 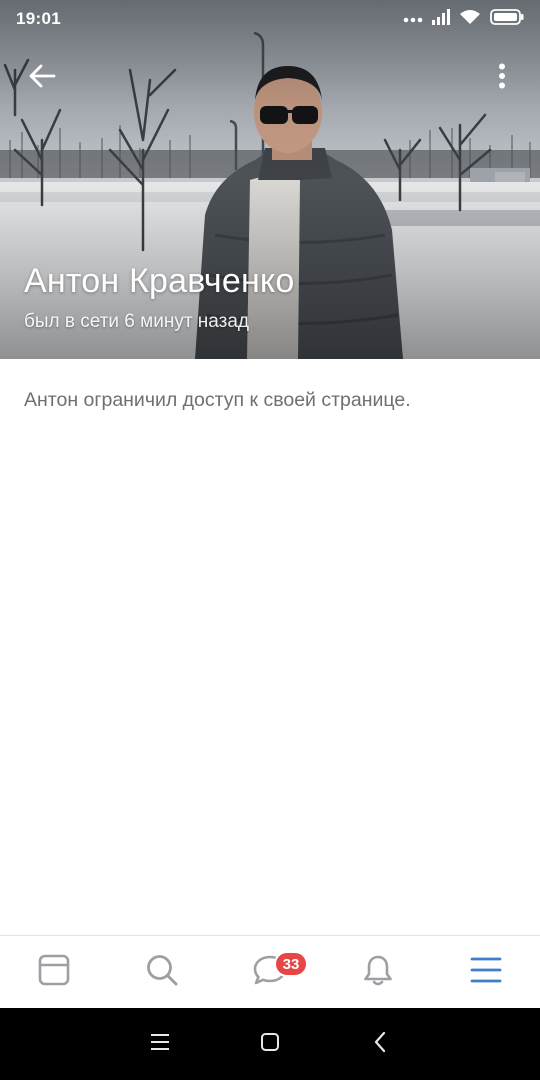 I want to click on system-back-button, so click(x=380, y=1044).